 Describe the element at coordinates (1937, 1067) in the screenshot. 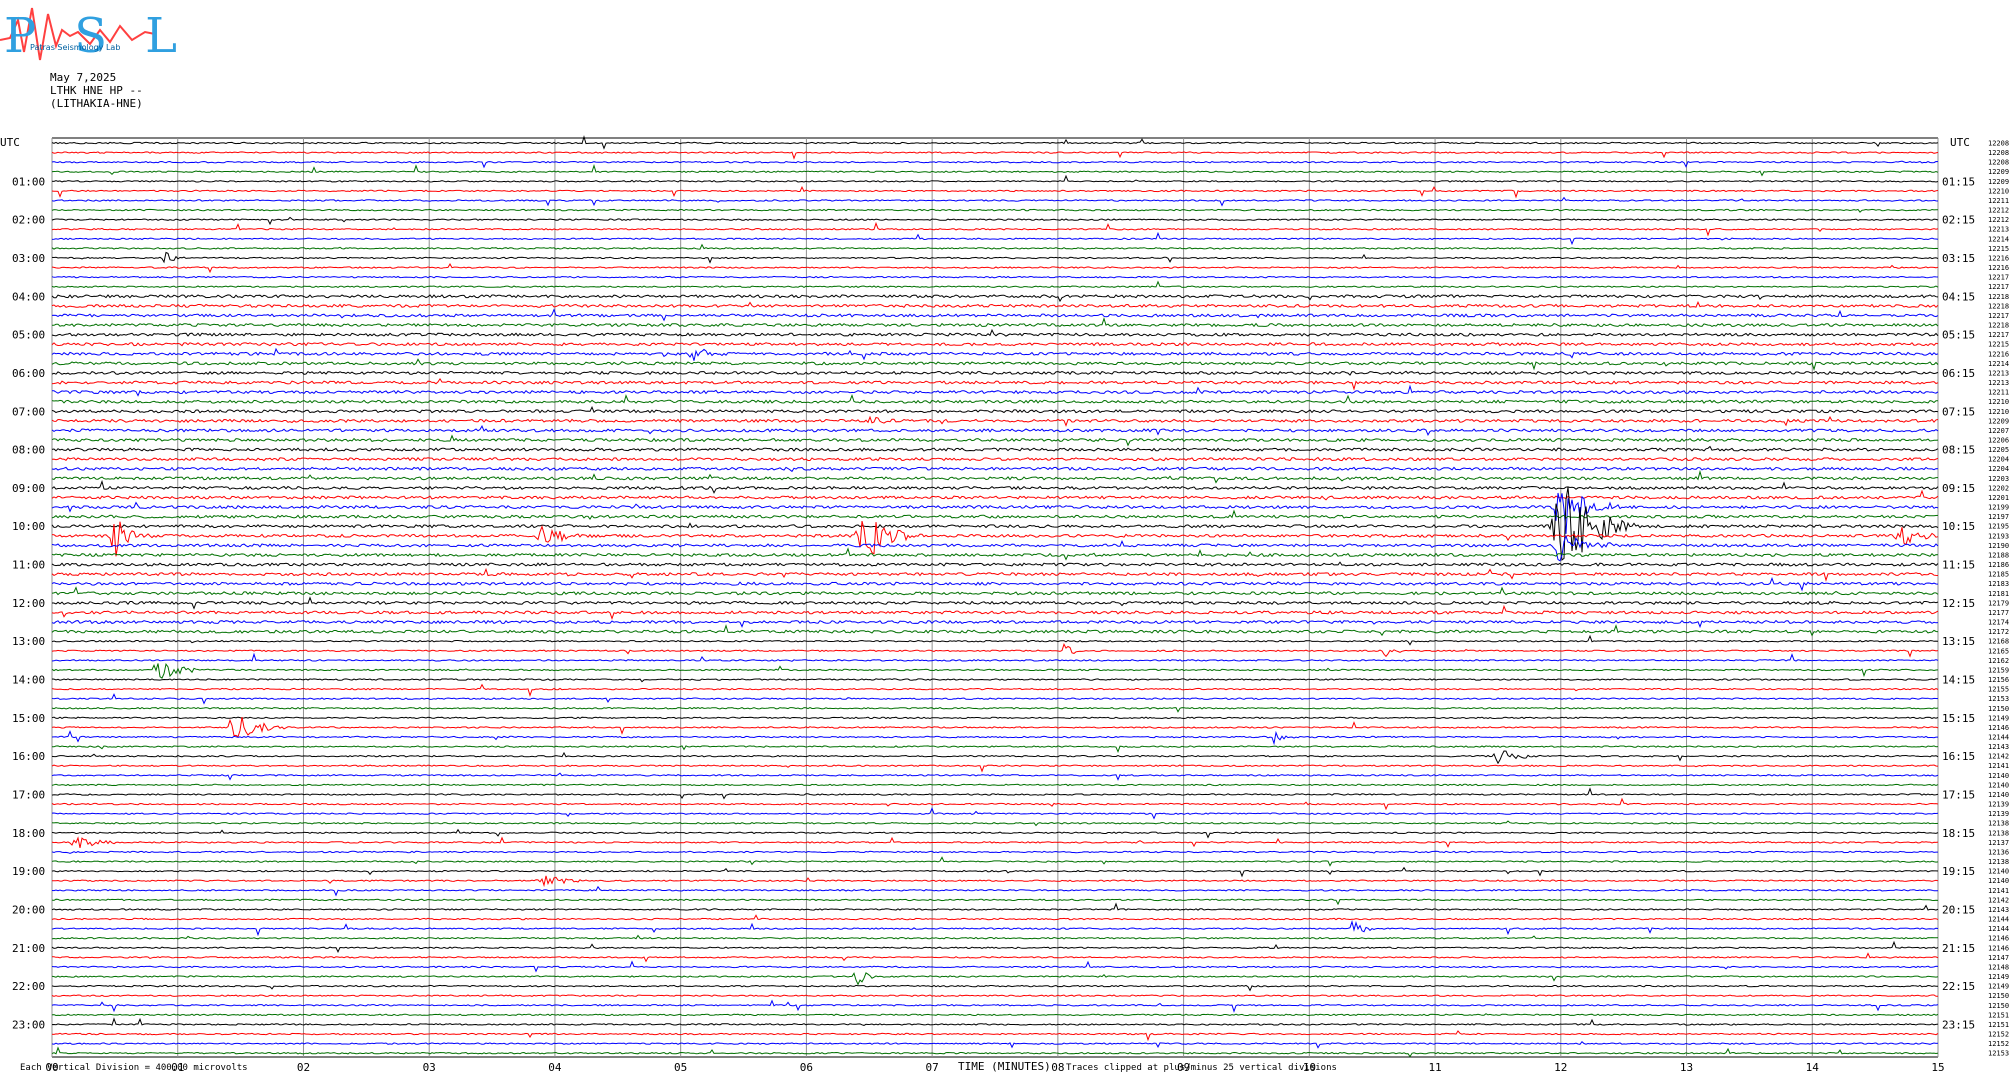

I see `x-tick-label: 15` at that location.